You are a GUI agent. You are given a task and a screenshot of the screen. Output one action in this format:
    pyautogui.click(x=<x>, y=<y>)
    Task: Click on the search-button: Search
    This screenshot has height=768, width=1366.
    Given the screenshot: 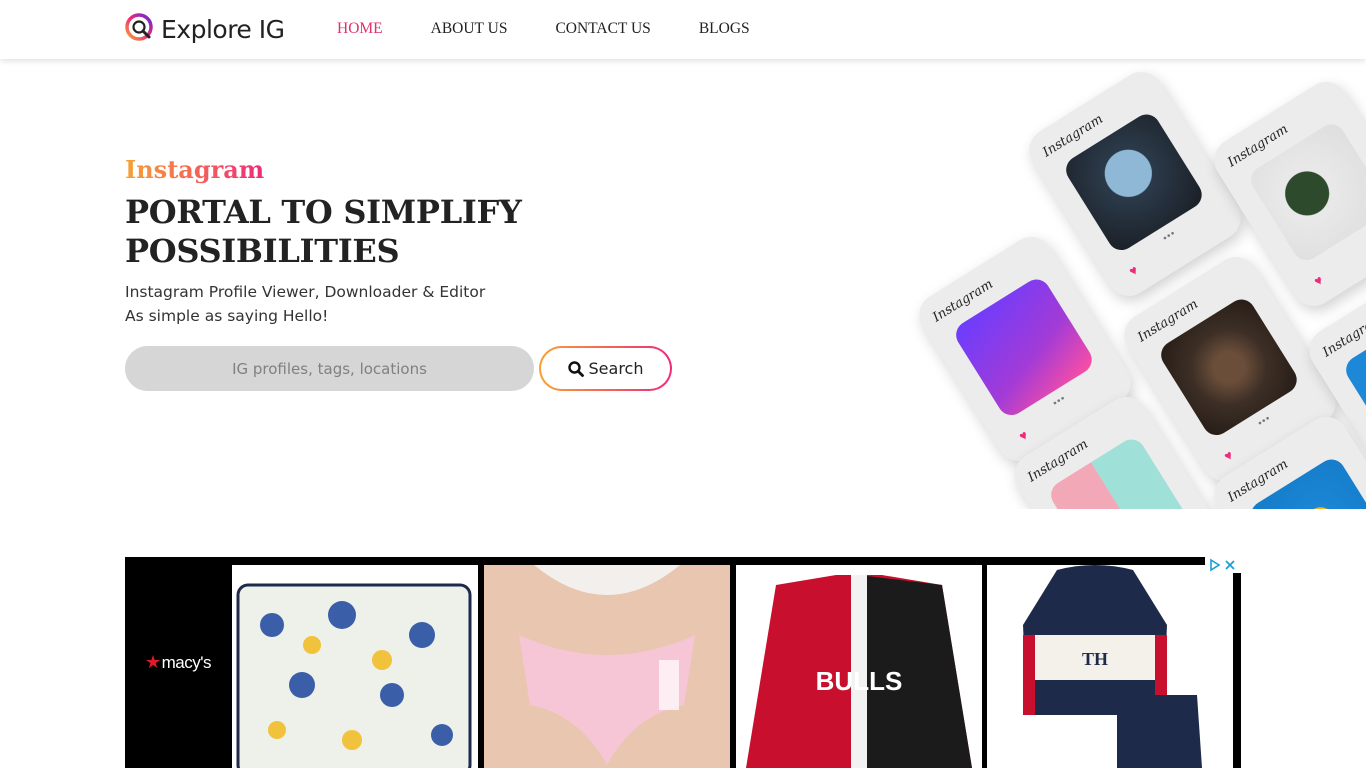 What is the action you would take?
    pyautogui.click(x=605, y=368)
    